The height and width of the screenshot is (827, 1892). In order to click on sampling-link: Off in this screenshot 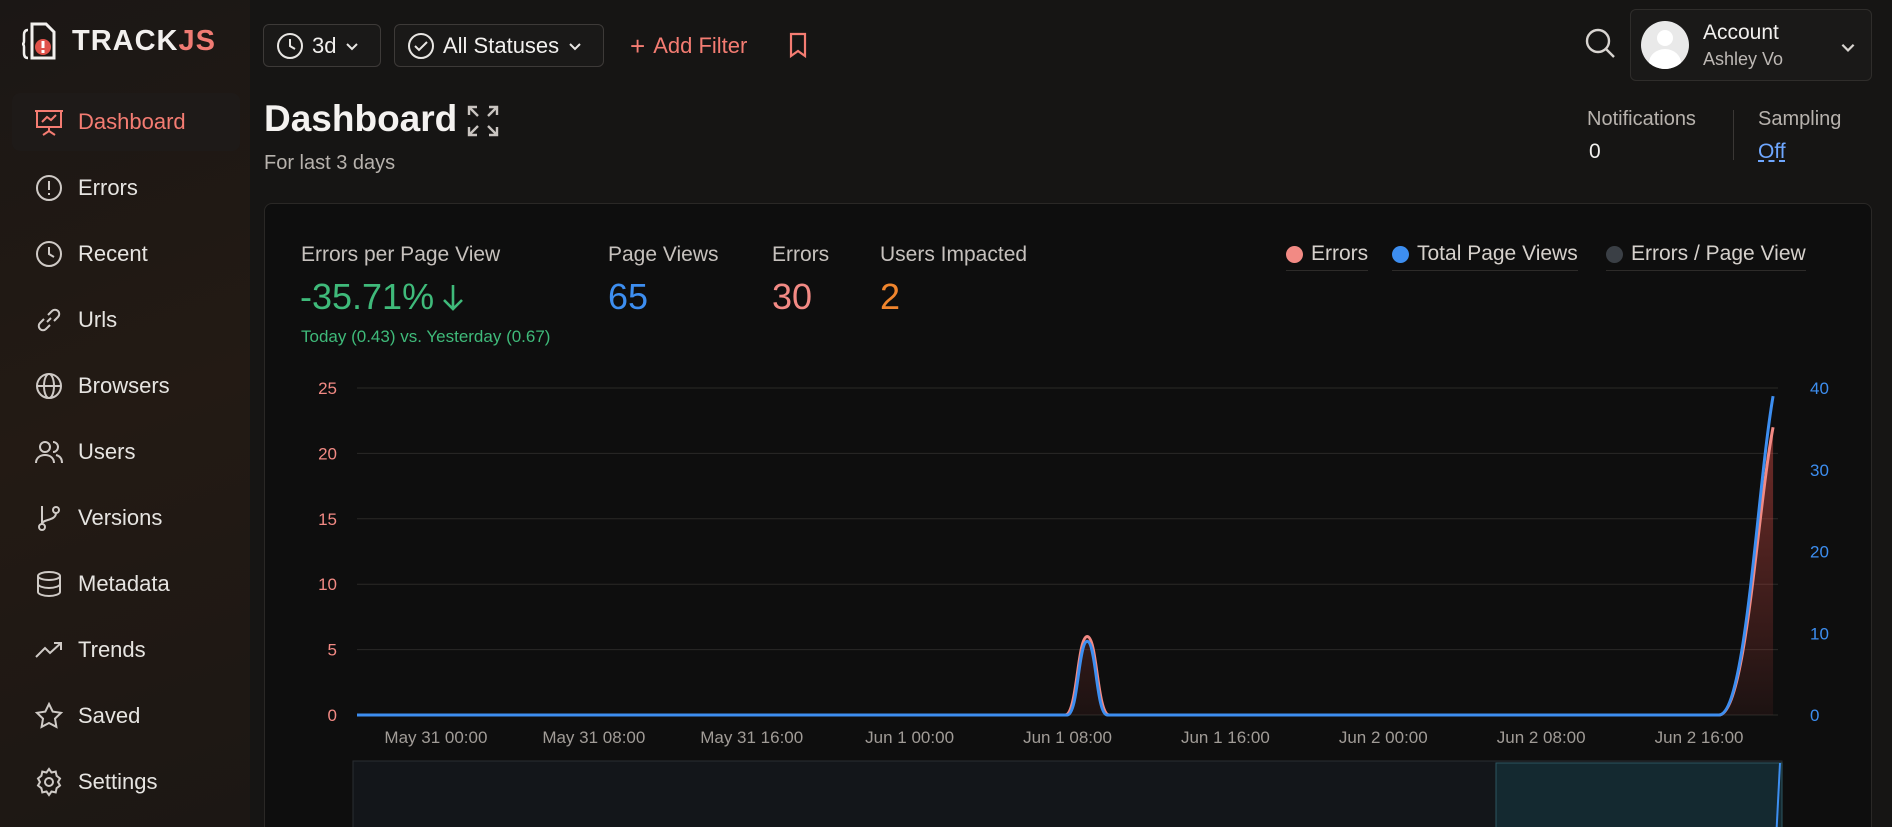, I will do `click(1772, 151)`.